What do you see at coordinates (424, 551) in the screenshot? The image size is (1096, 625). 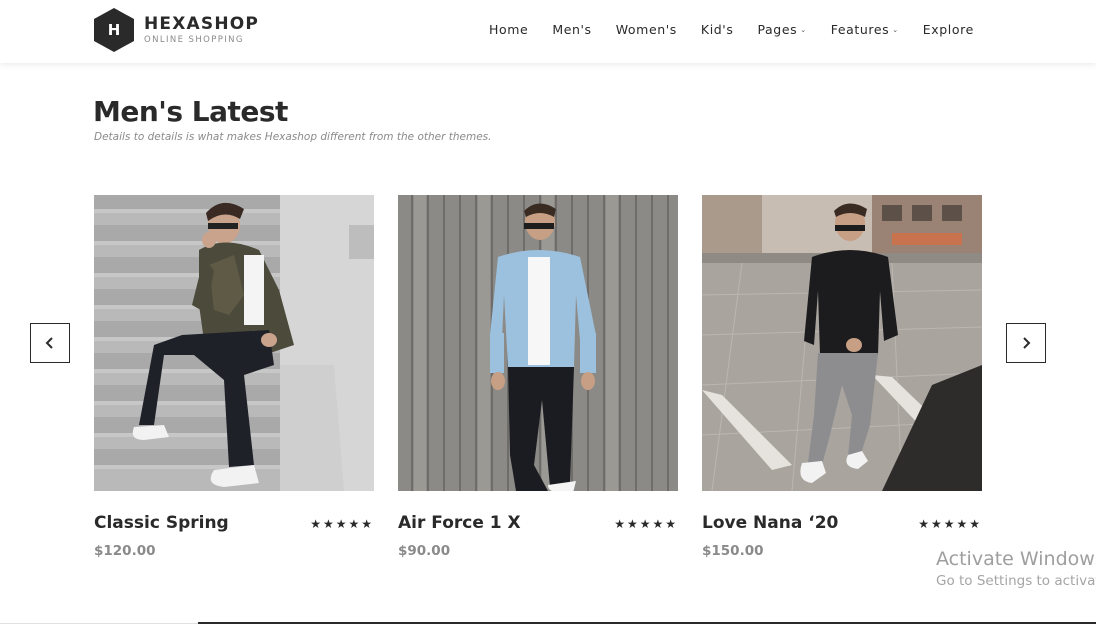 I see `product-price: $90.00` at bounding box center [424, 551].